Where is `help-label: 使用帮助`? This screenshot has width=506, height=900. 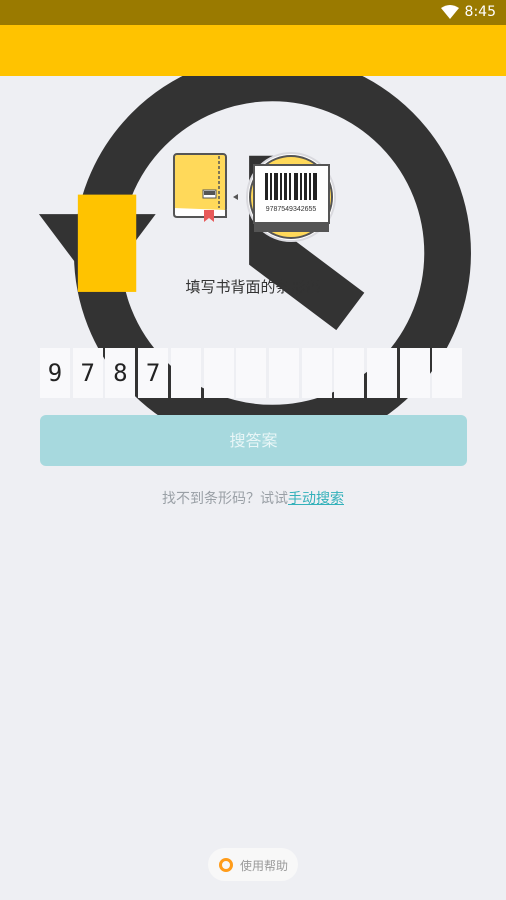
help-label: 使用帮助 is located at coordinates (264, 866).